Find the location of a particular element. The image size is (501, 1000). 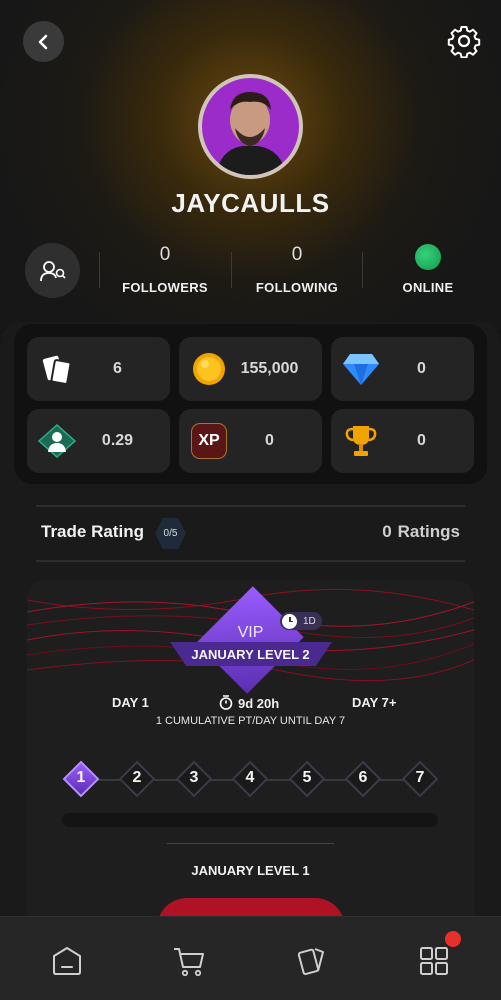

time-left: 1D is located at coordinates (309, 621).